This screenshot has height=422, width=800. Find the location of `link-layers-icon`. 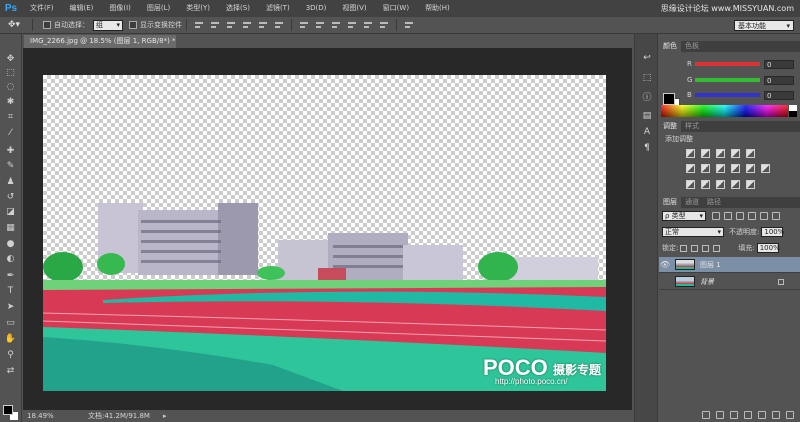

link-layers-icon is located at coordinates (706, 415).